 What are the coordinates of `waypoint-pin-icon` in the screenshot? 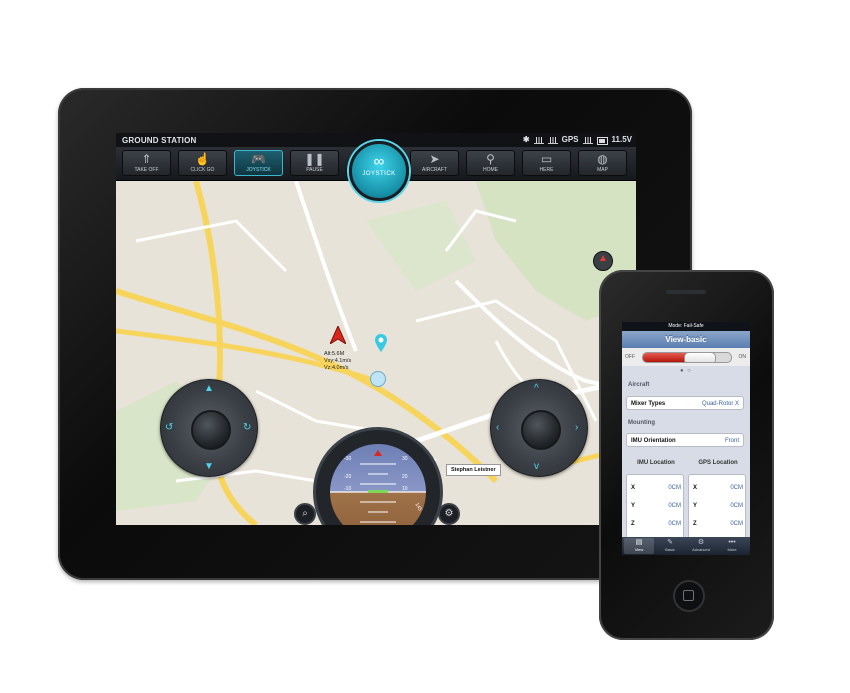 It's located at (381, 345).